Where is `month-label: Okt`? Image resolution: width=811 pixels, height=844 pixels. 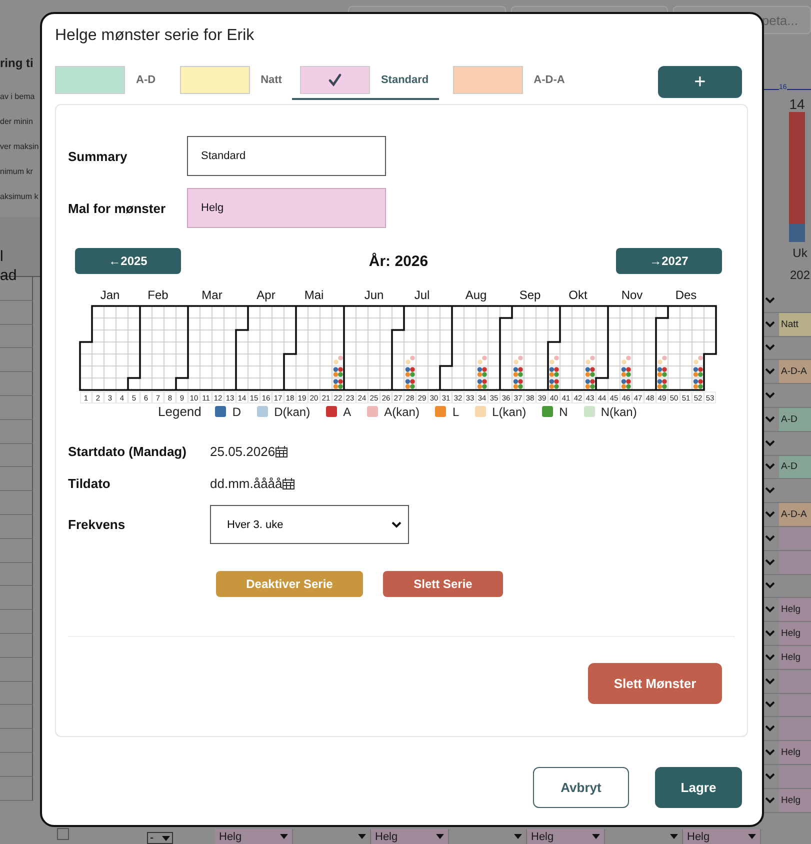
month-label: Okt is located at coordinates (578, 295).